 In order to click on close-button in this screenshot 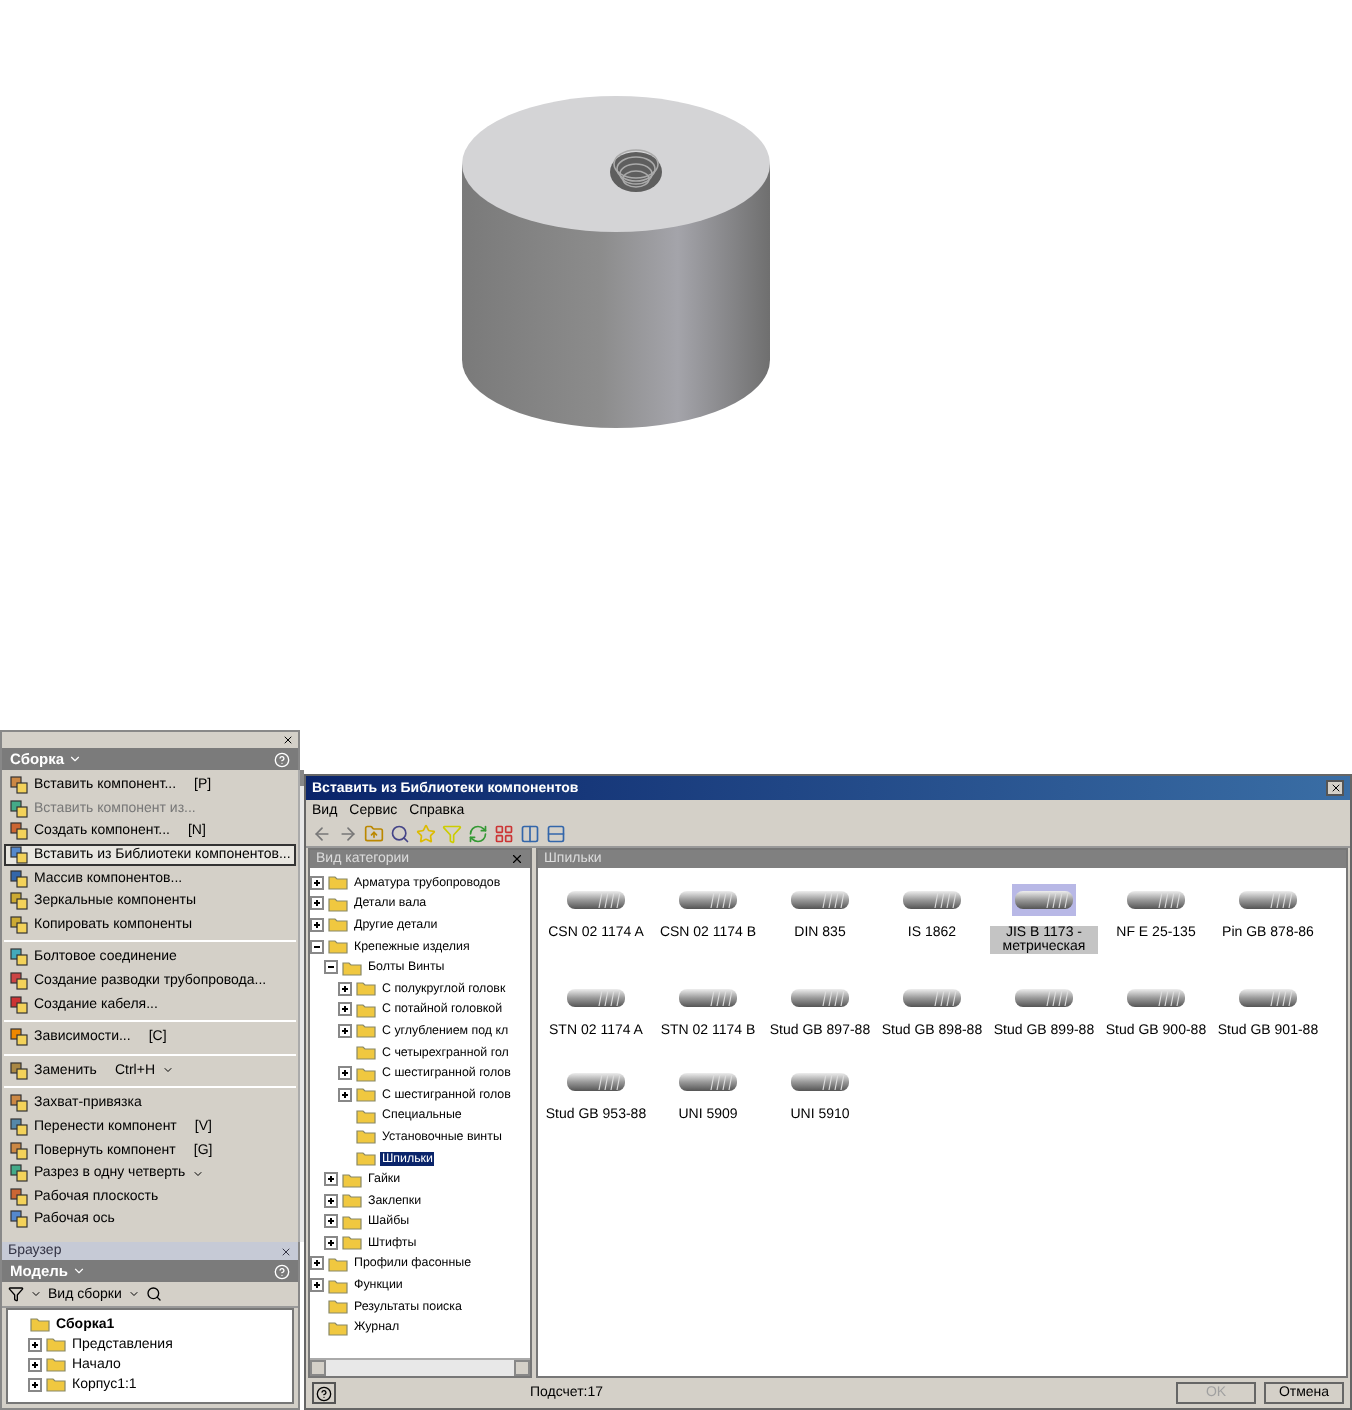, I will do `click(1335, 788)`.